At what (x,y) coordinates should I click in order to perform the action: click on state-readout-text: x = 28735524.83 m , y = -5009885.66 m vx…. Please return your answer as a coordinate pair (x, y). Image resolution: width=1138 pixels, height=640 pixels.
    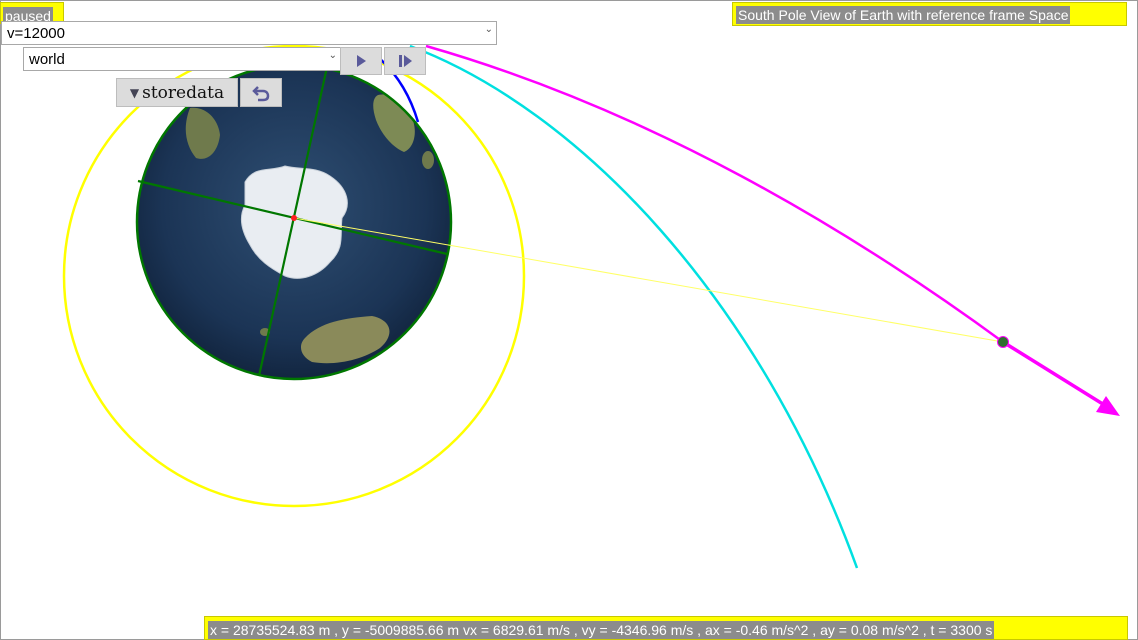
    Looking at the image, I should click on (601, 630).